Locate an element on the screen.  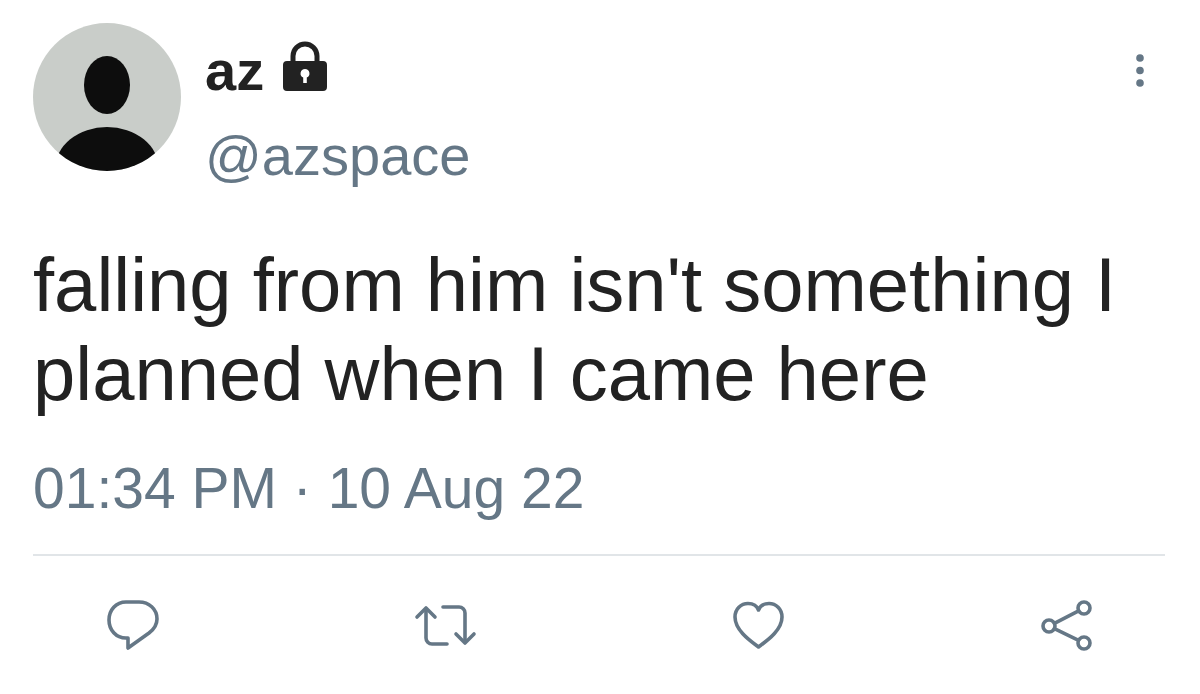
speech-bubble-icon is located at coordinates (133, 625).